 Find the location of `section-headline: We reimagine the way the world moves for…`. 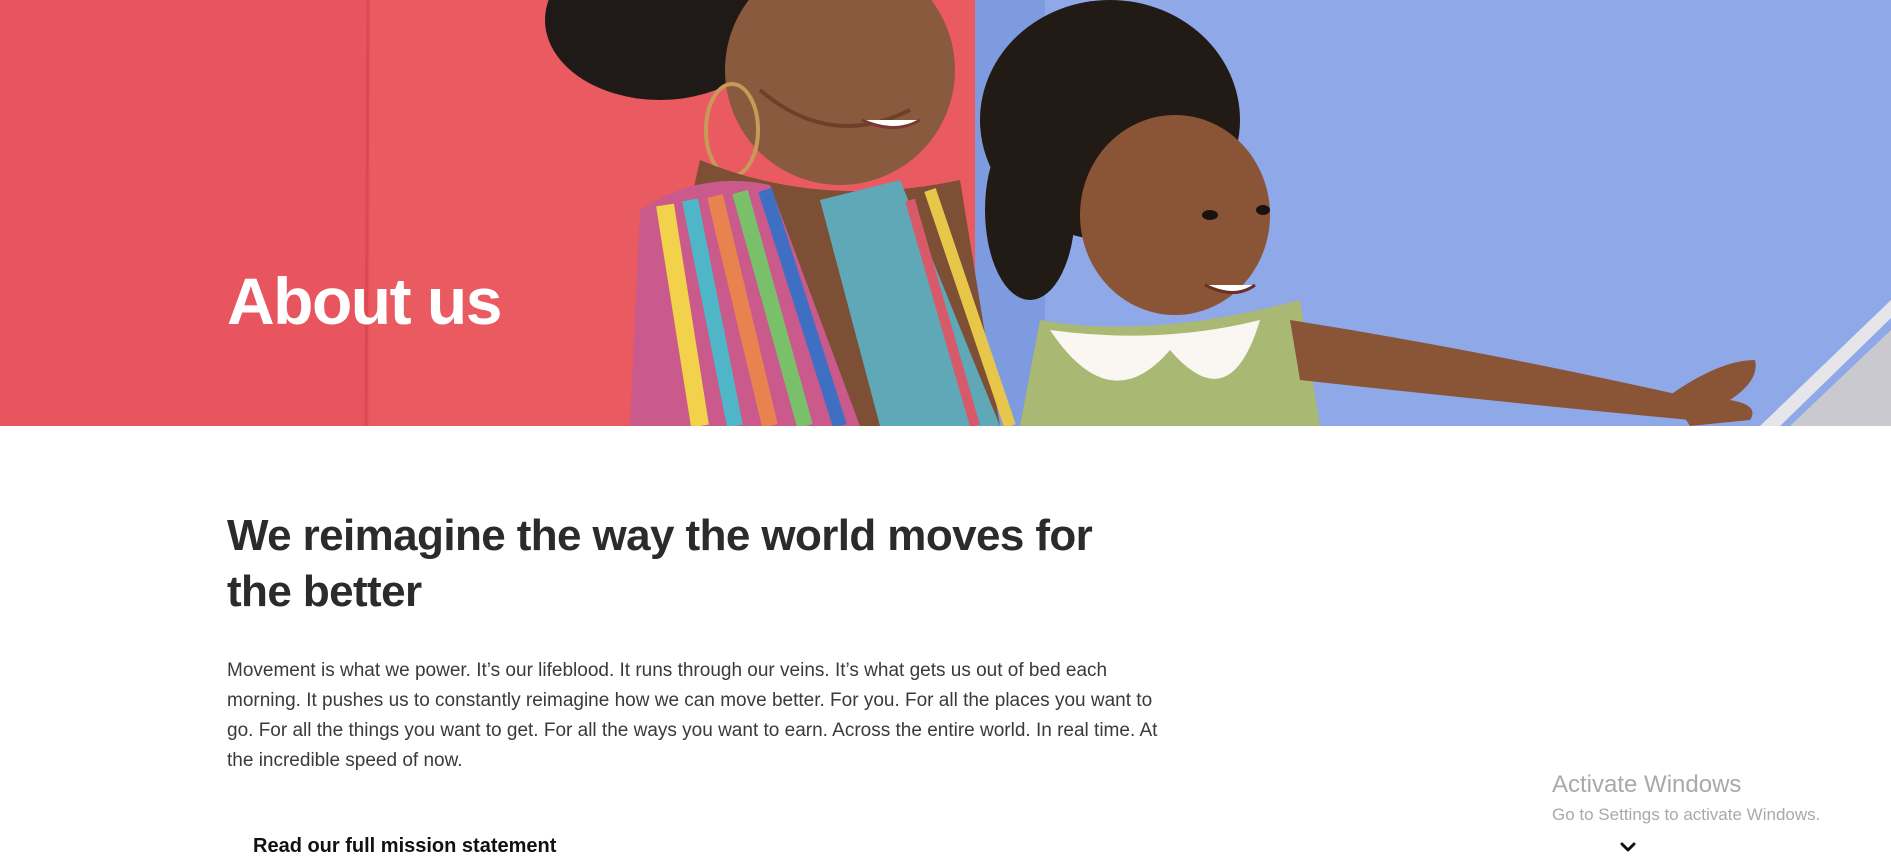

section-headline: We reimagine the way the world moves for… is located at coordinates (660, 563).